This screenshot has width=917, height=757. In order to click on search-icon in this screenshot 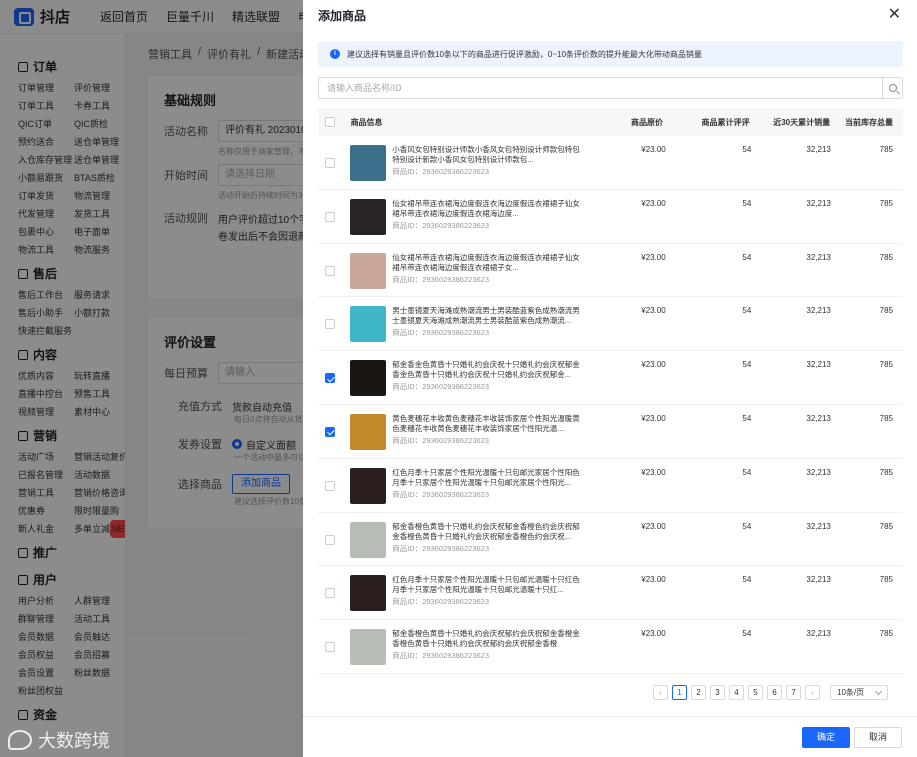, I will do `click(892, 88)`.